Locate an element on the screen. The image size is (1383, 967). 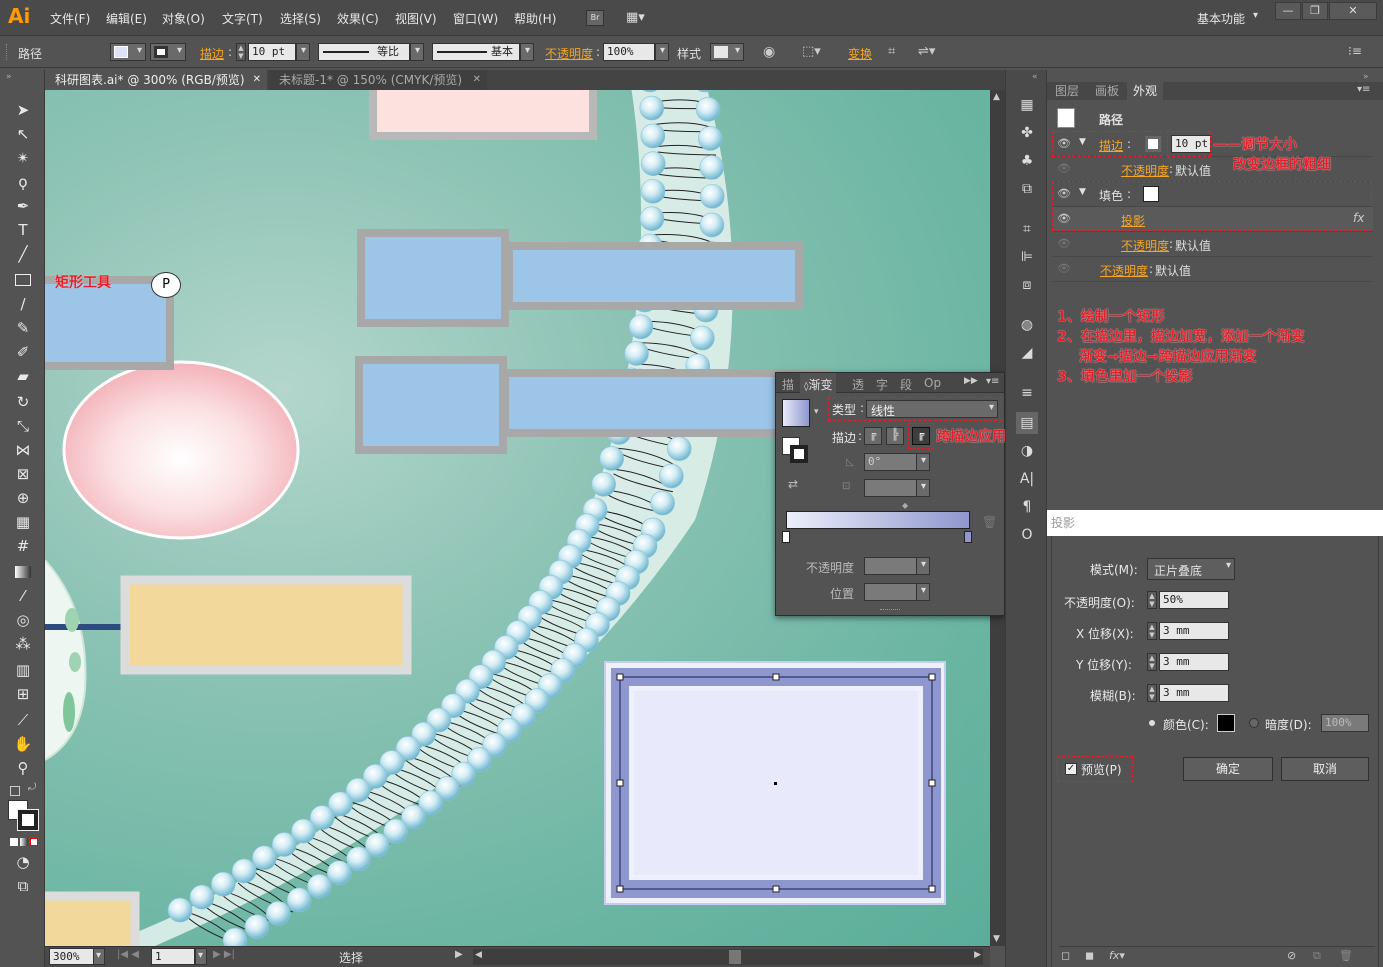
darkness-input: 100% is located at coordinates (1345, 723).